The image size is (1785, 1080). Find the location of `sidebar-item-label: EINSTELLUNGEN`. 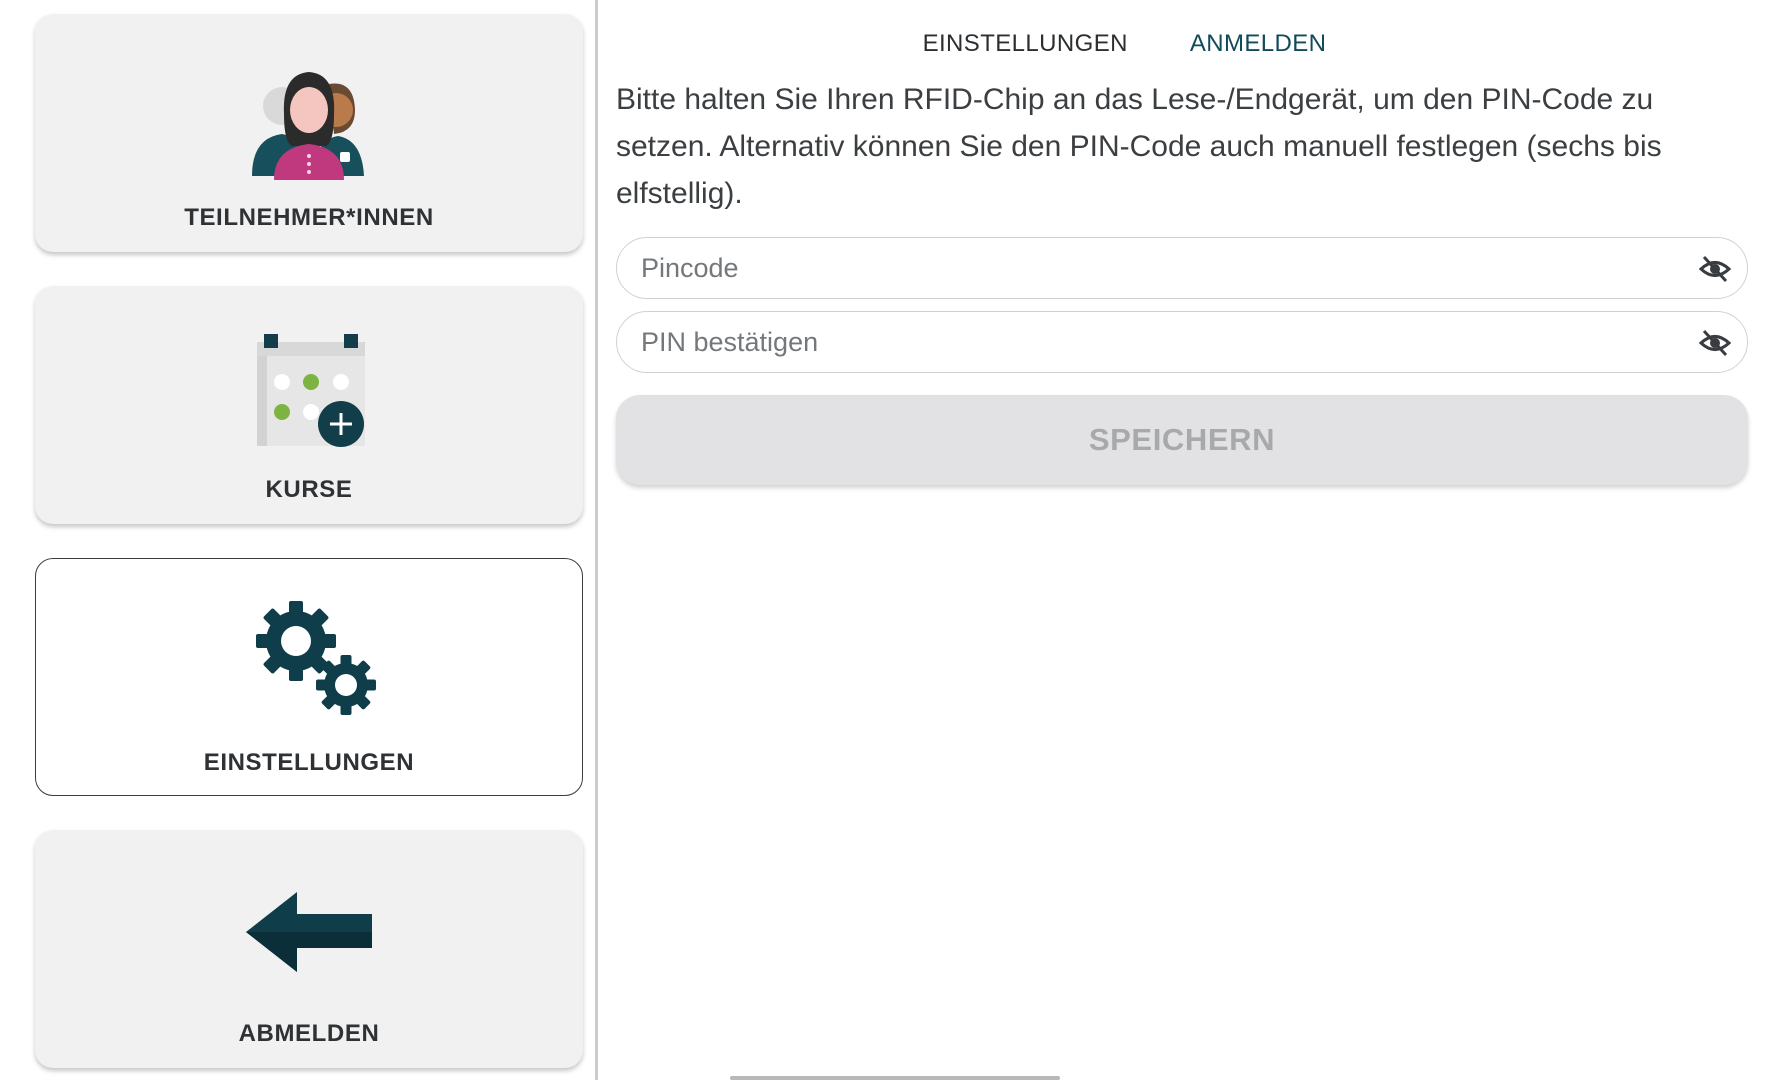

sidebar-item-label: EINSTELLUNGEN is located at coordinates (309, 762).